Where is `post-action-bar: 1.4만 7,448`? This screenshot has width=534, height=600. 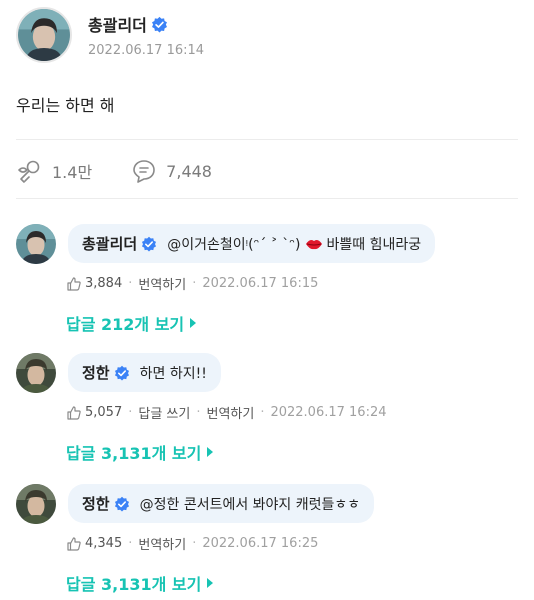 post-action-bar: 1.4만 7,448 is located at coordinates (133, 171).